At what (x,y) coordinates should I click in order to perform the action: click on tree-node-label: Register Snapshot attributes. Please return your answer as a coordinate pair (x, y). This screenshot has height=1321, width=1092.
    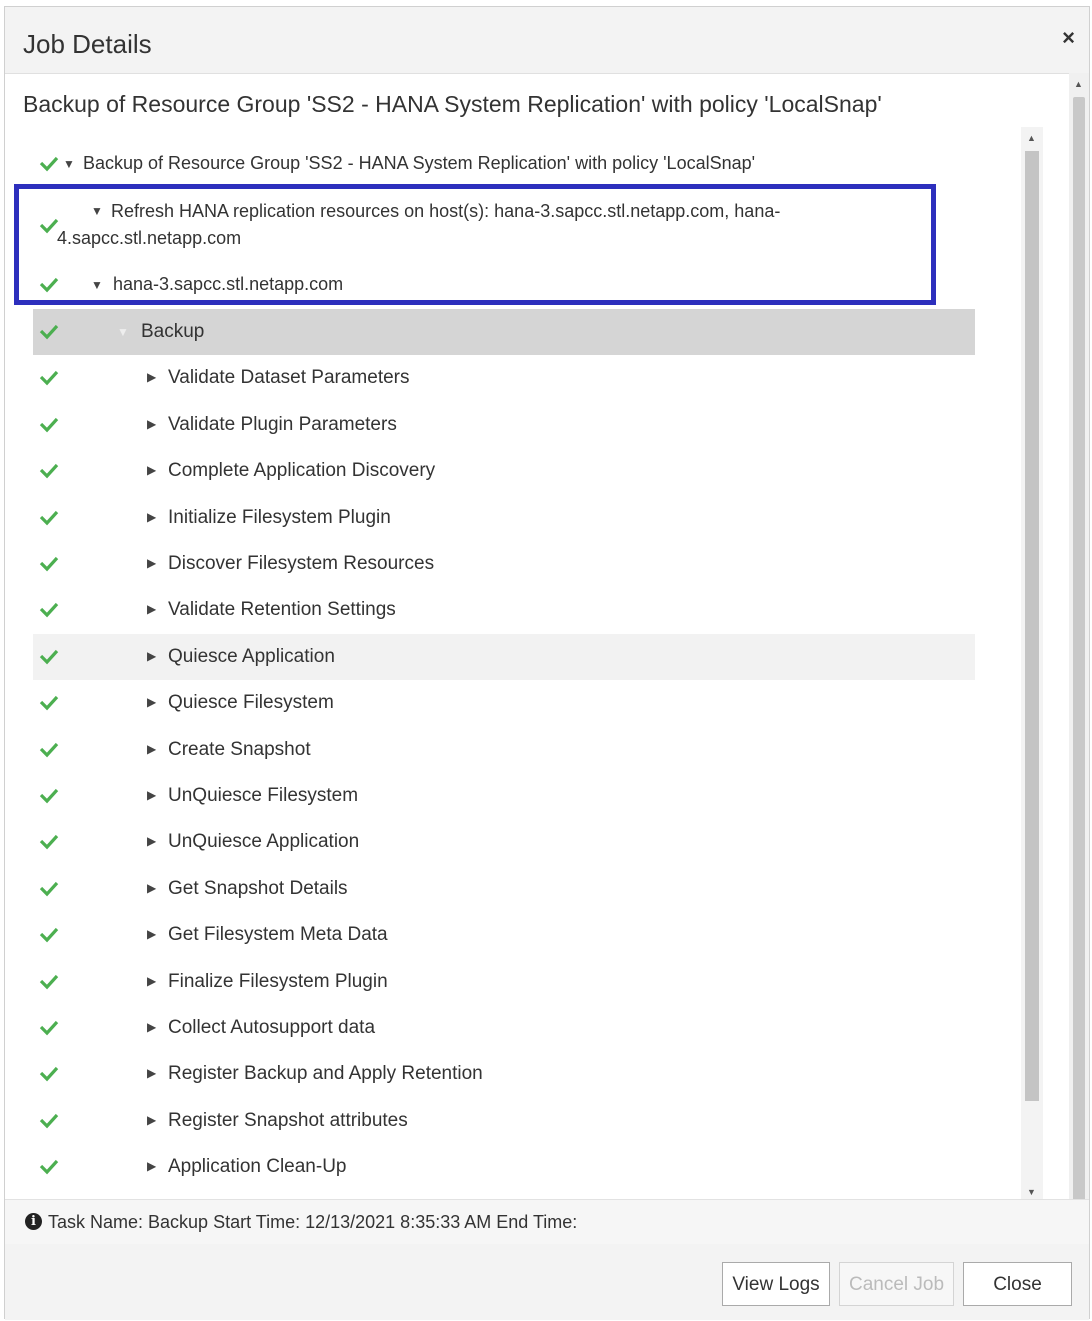
    Looking at the image, I should click on (288, 1120).